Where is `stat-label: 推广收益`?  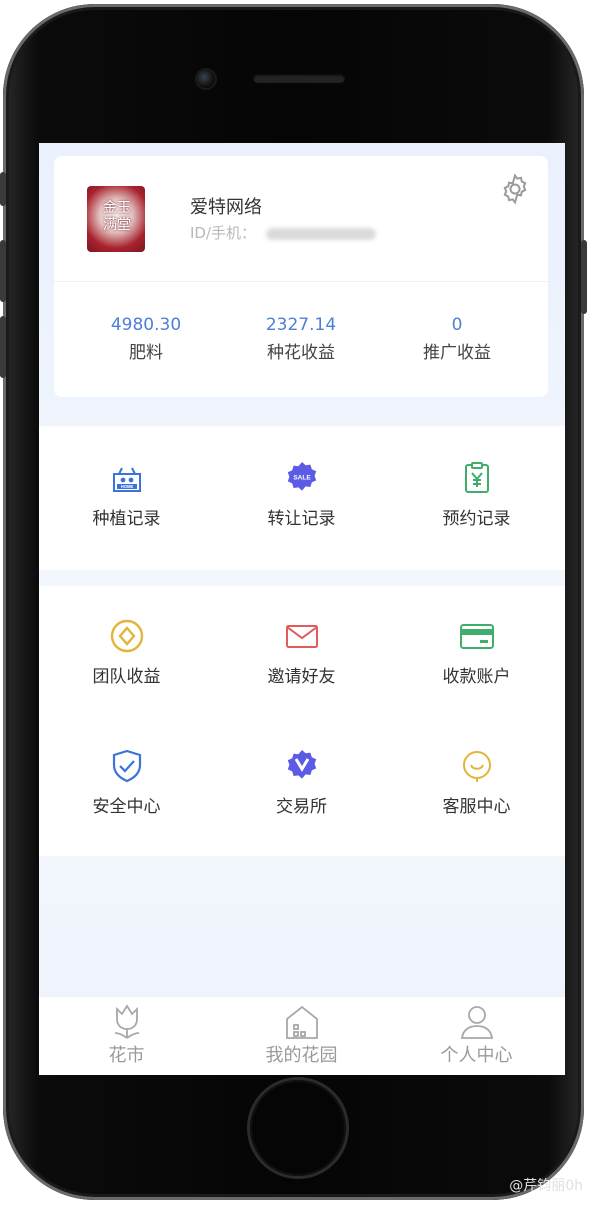 stat-label: 推广收益 is located at coordinates (457, 353).